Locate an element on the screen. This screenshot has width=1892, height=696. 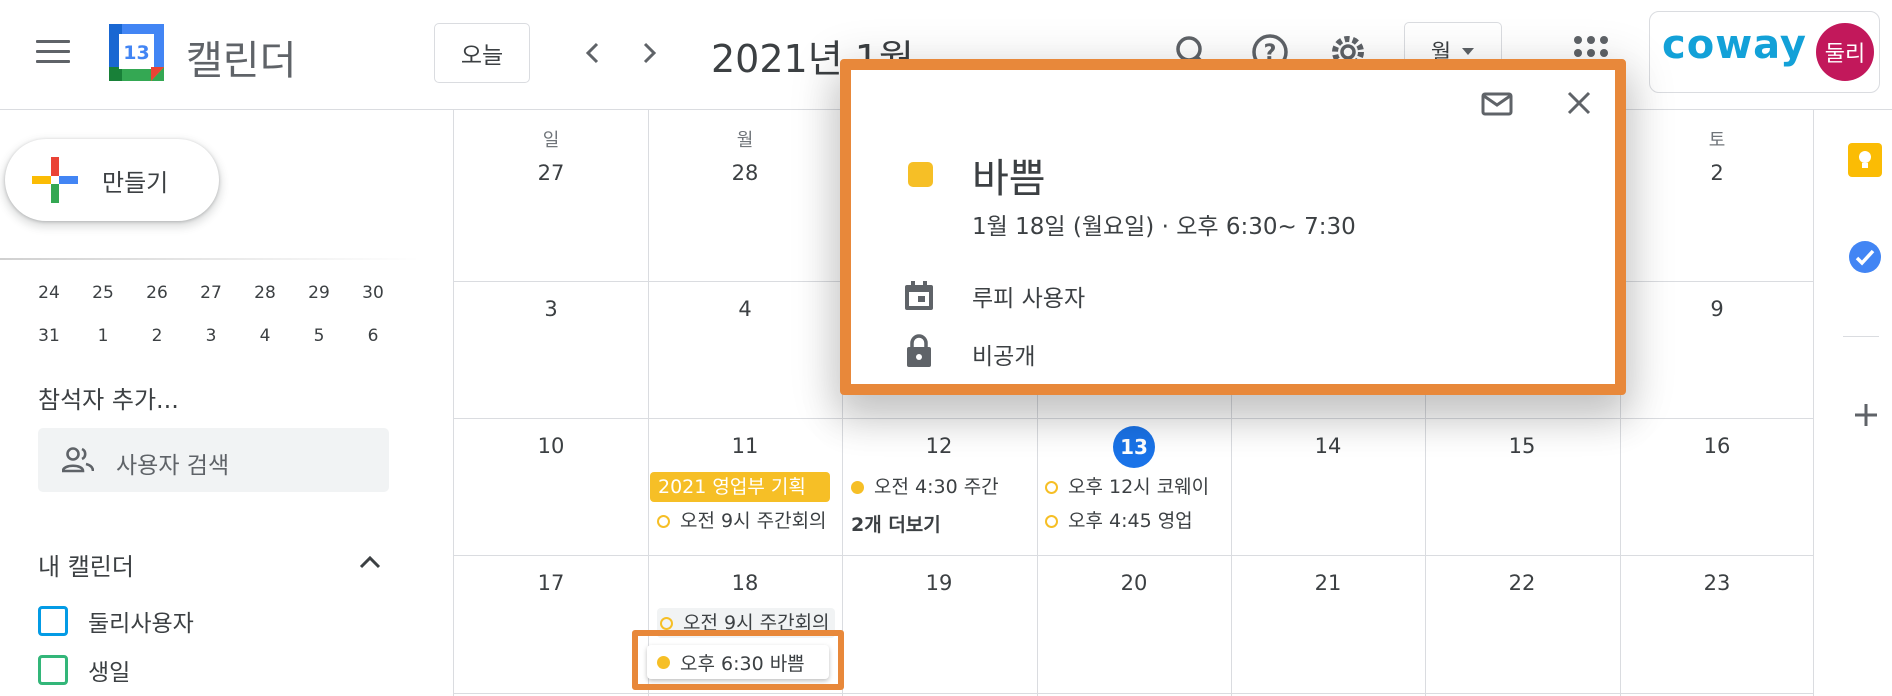
app-title: 캘린더 is located at coordinates (241, 61).